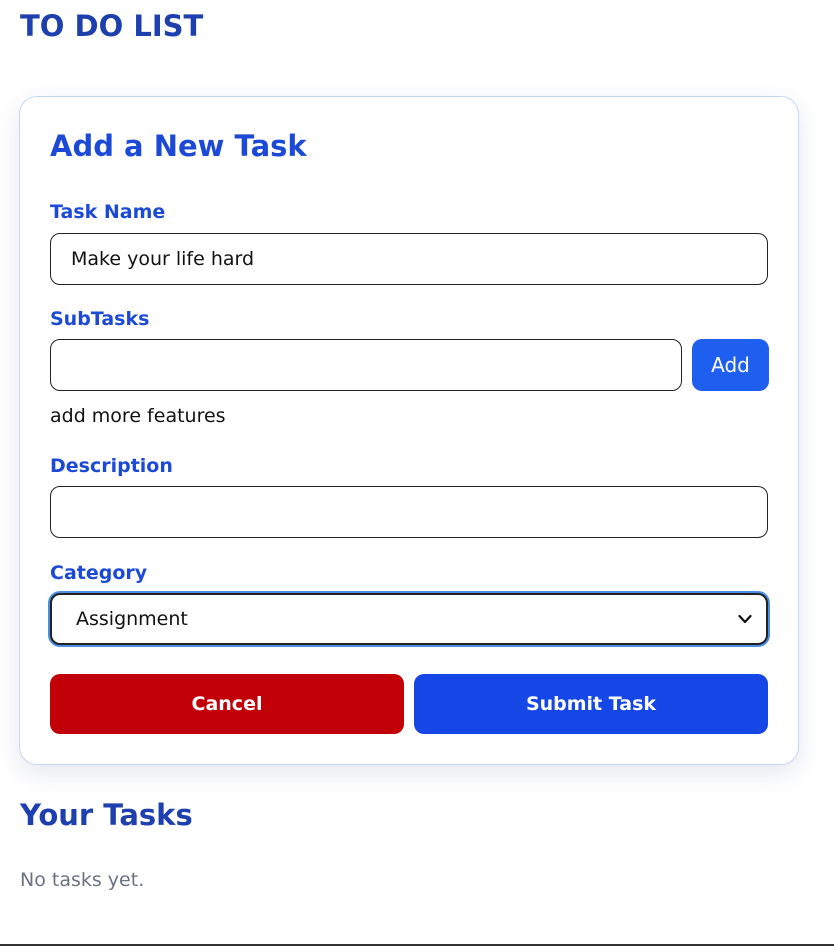 Image resolution: width=834 pixels, height=946 pixels. I want to click on tasks-title: Your Tasks, so click(106, 815).